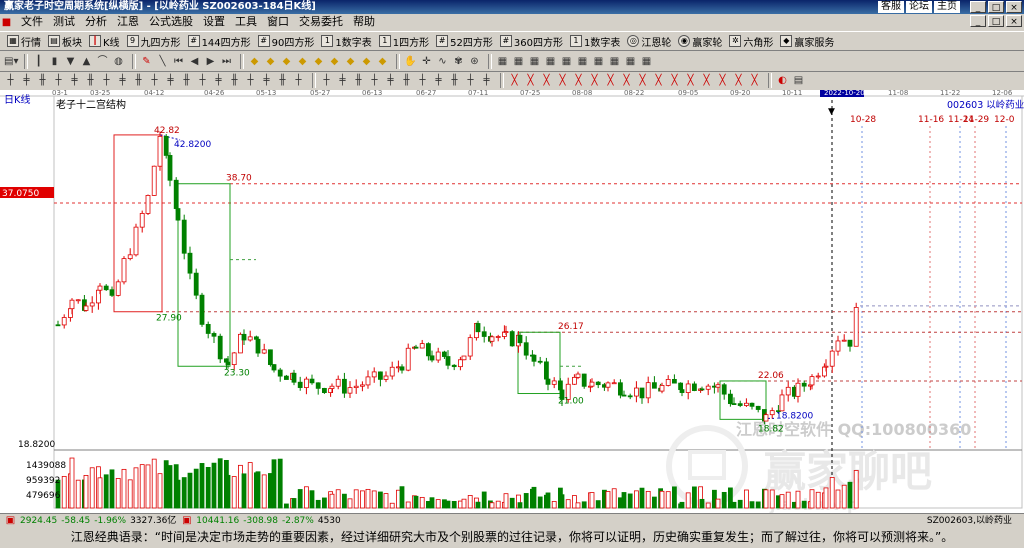 The image size is (1024, 548). What do you see at coordinates (86, 61) in the screenshot?
I see `zoom-in-icon: ▲` at bounding box center [86, 61].